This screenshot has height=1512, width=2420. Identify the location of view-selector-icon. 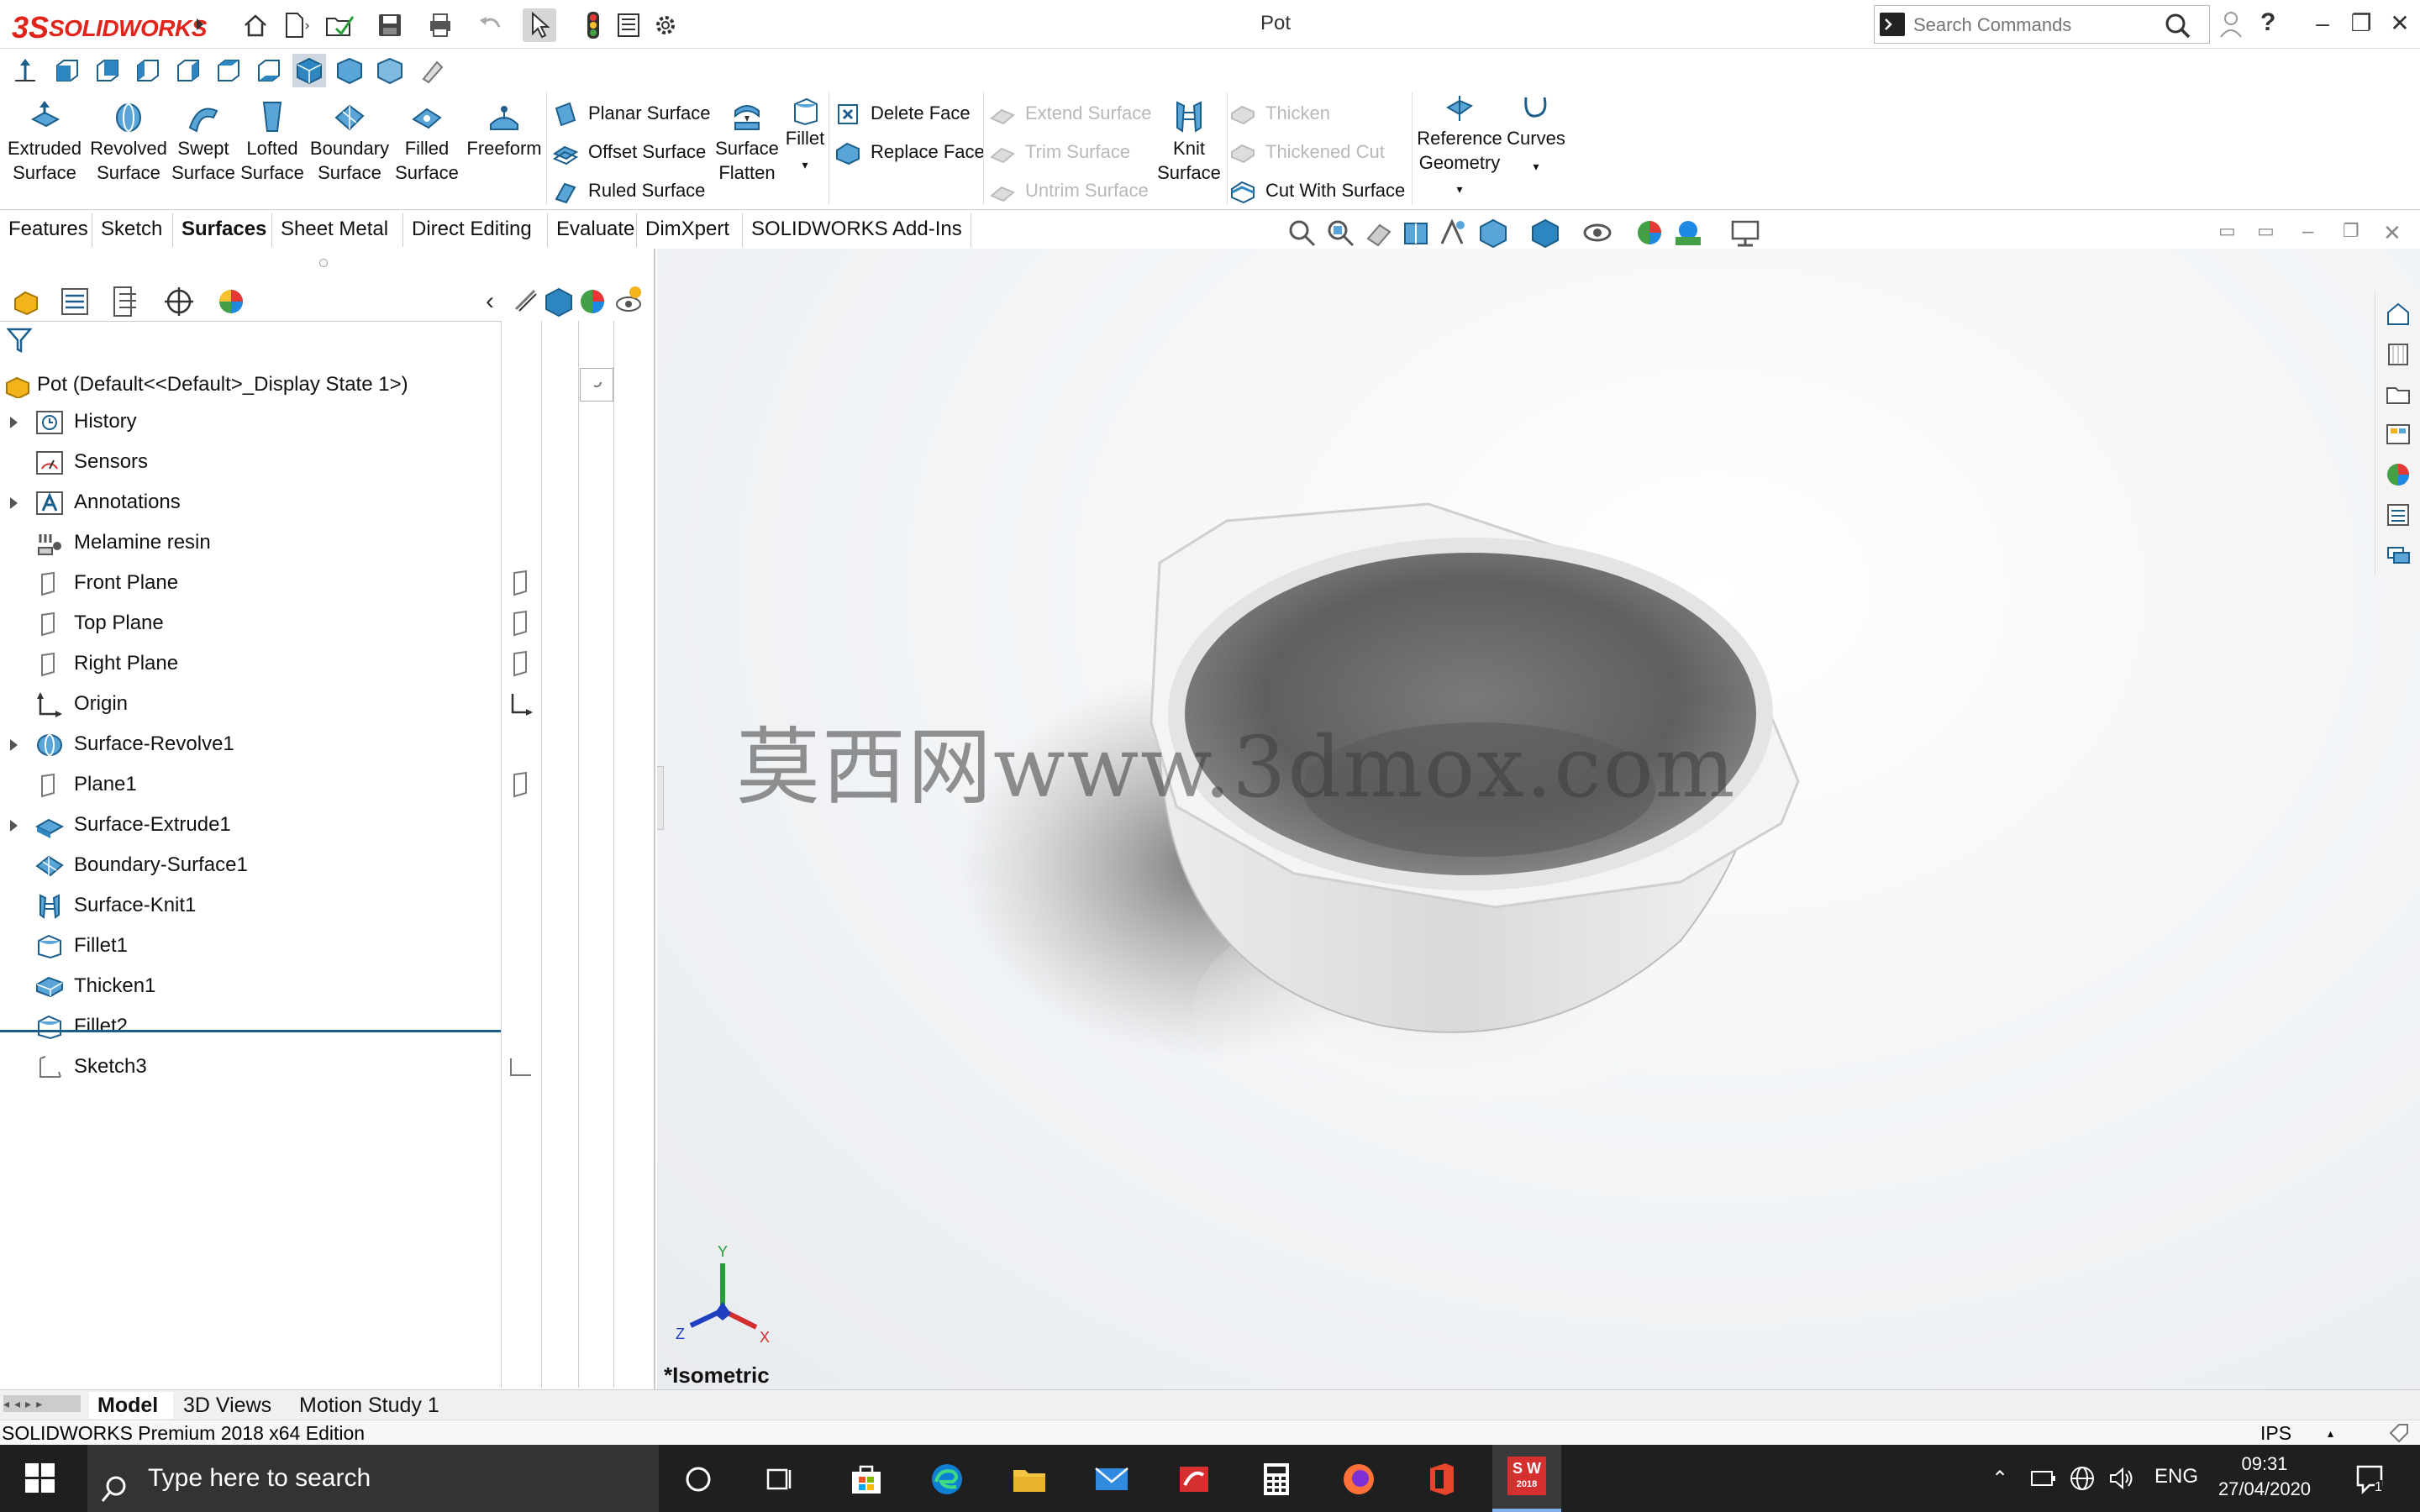
(432, 70).